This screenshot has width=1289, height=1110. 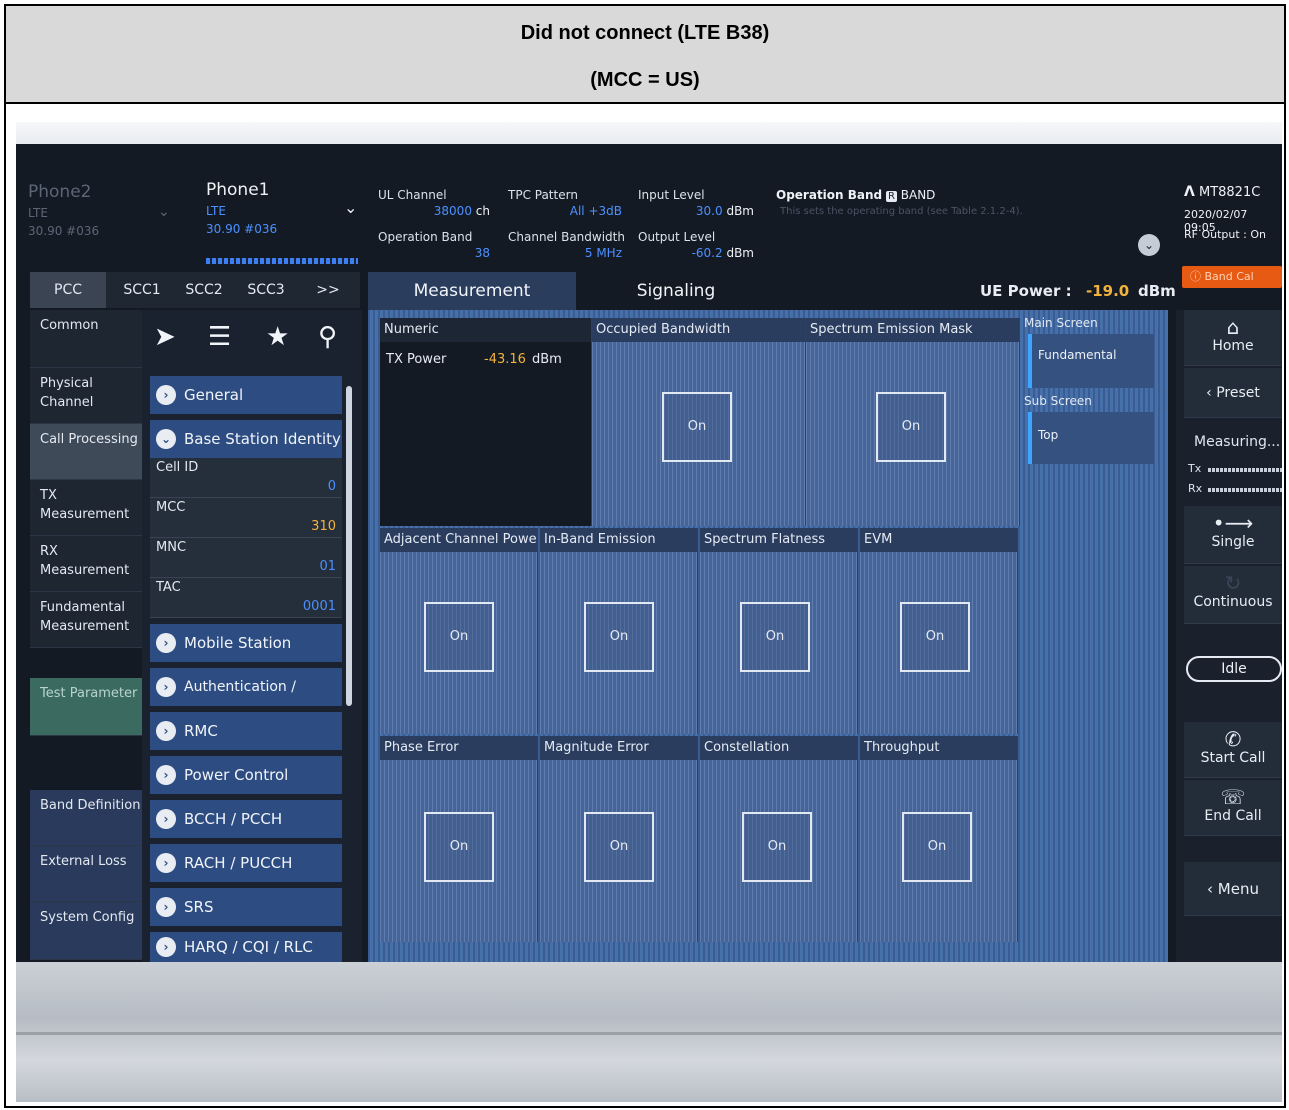 I want to click on field-name: MNC, so click(x=171, y=547).